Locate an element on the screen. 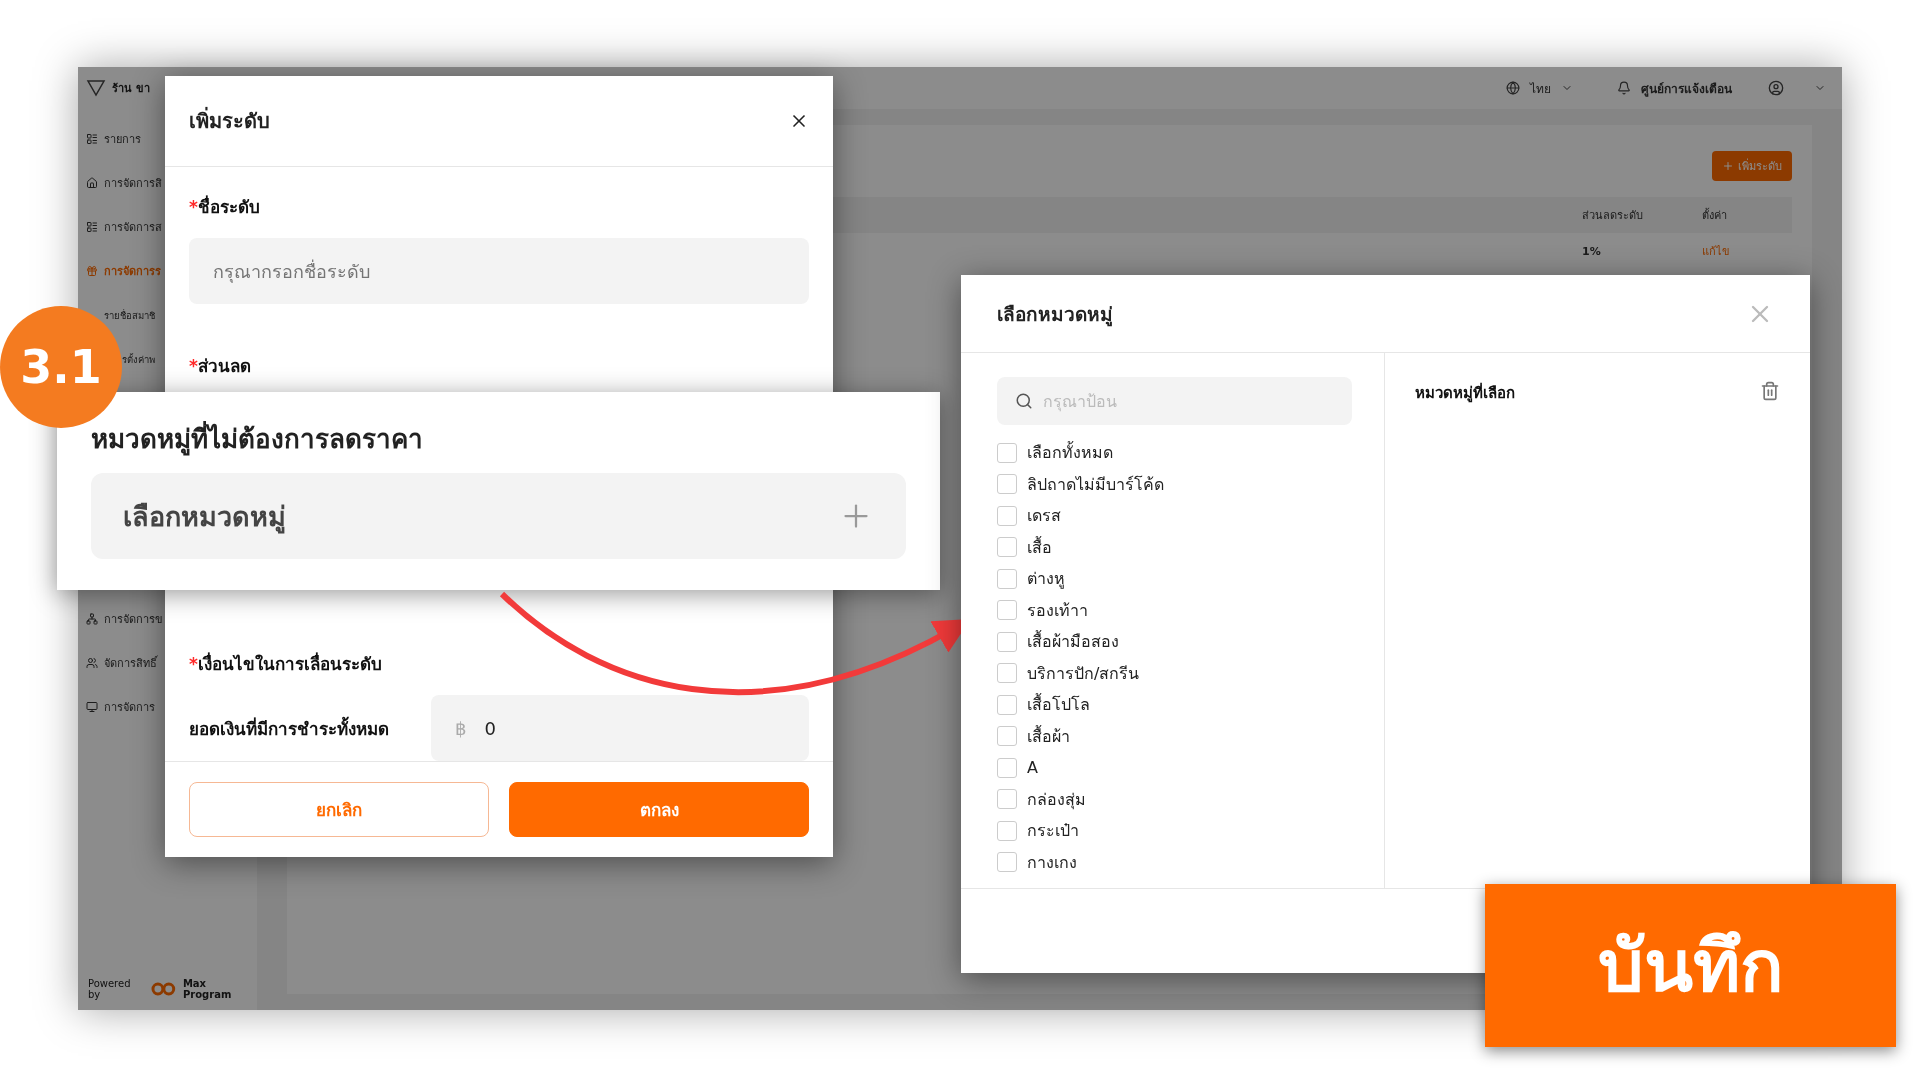 This screenshot has width=1920, height=1080. amount-value: 0 is located at coordinates (490, 728).